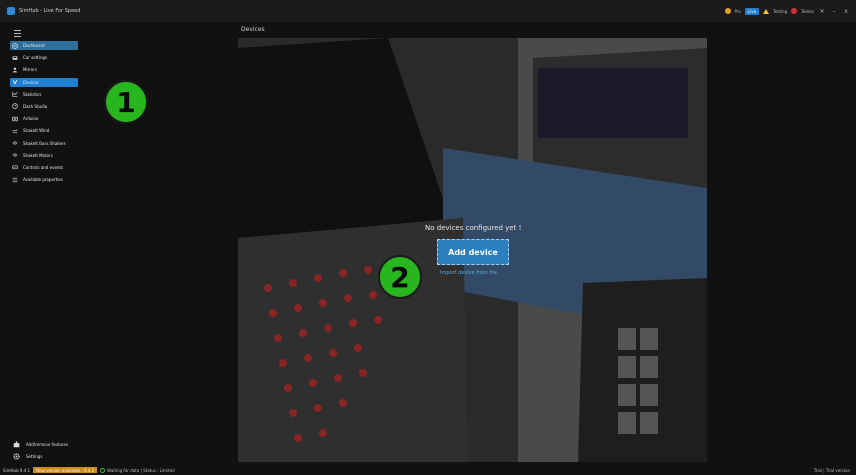  I want to click on annotation-marker-2: 2, so click(400, 277).